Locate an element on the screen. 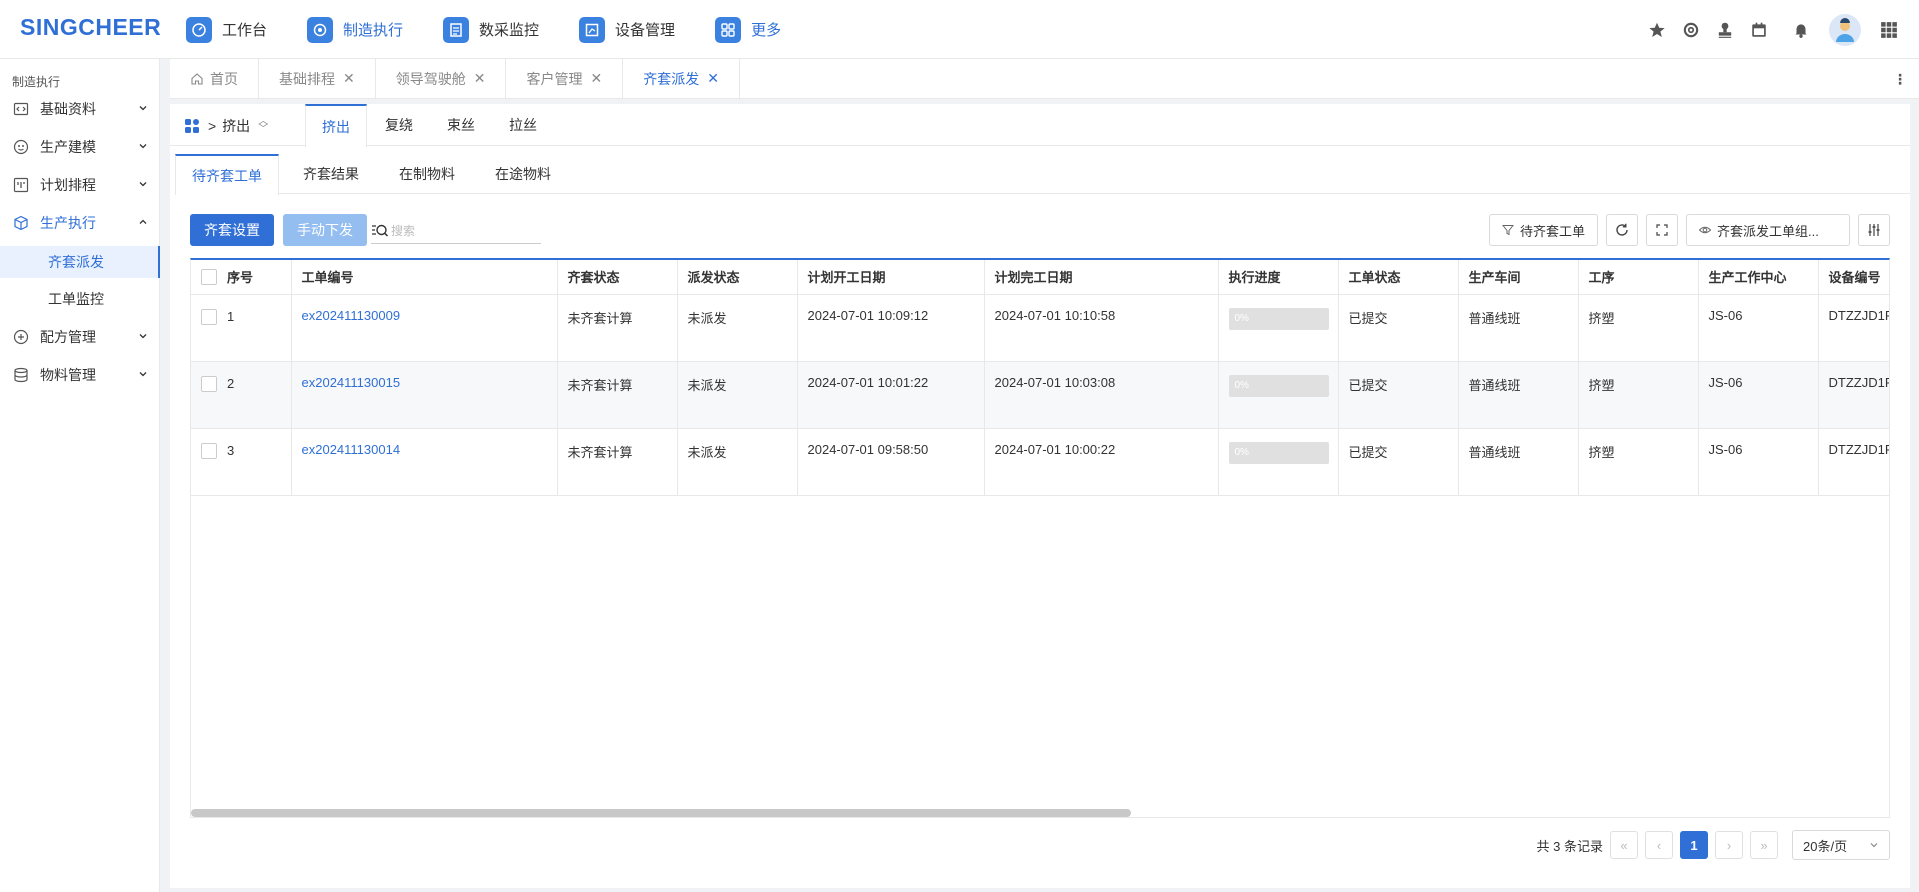 The height and width of the screenshot is (892, 1919). kit-settings-button: 齐套设置 is located at coordinates (232, 230).